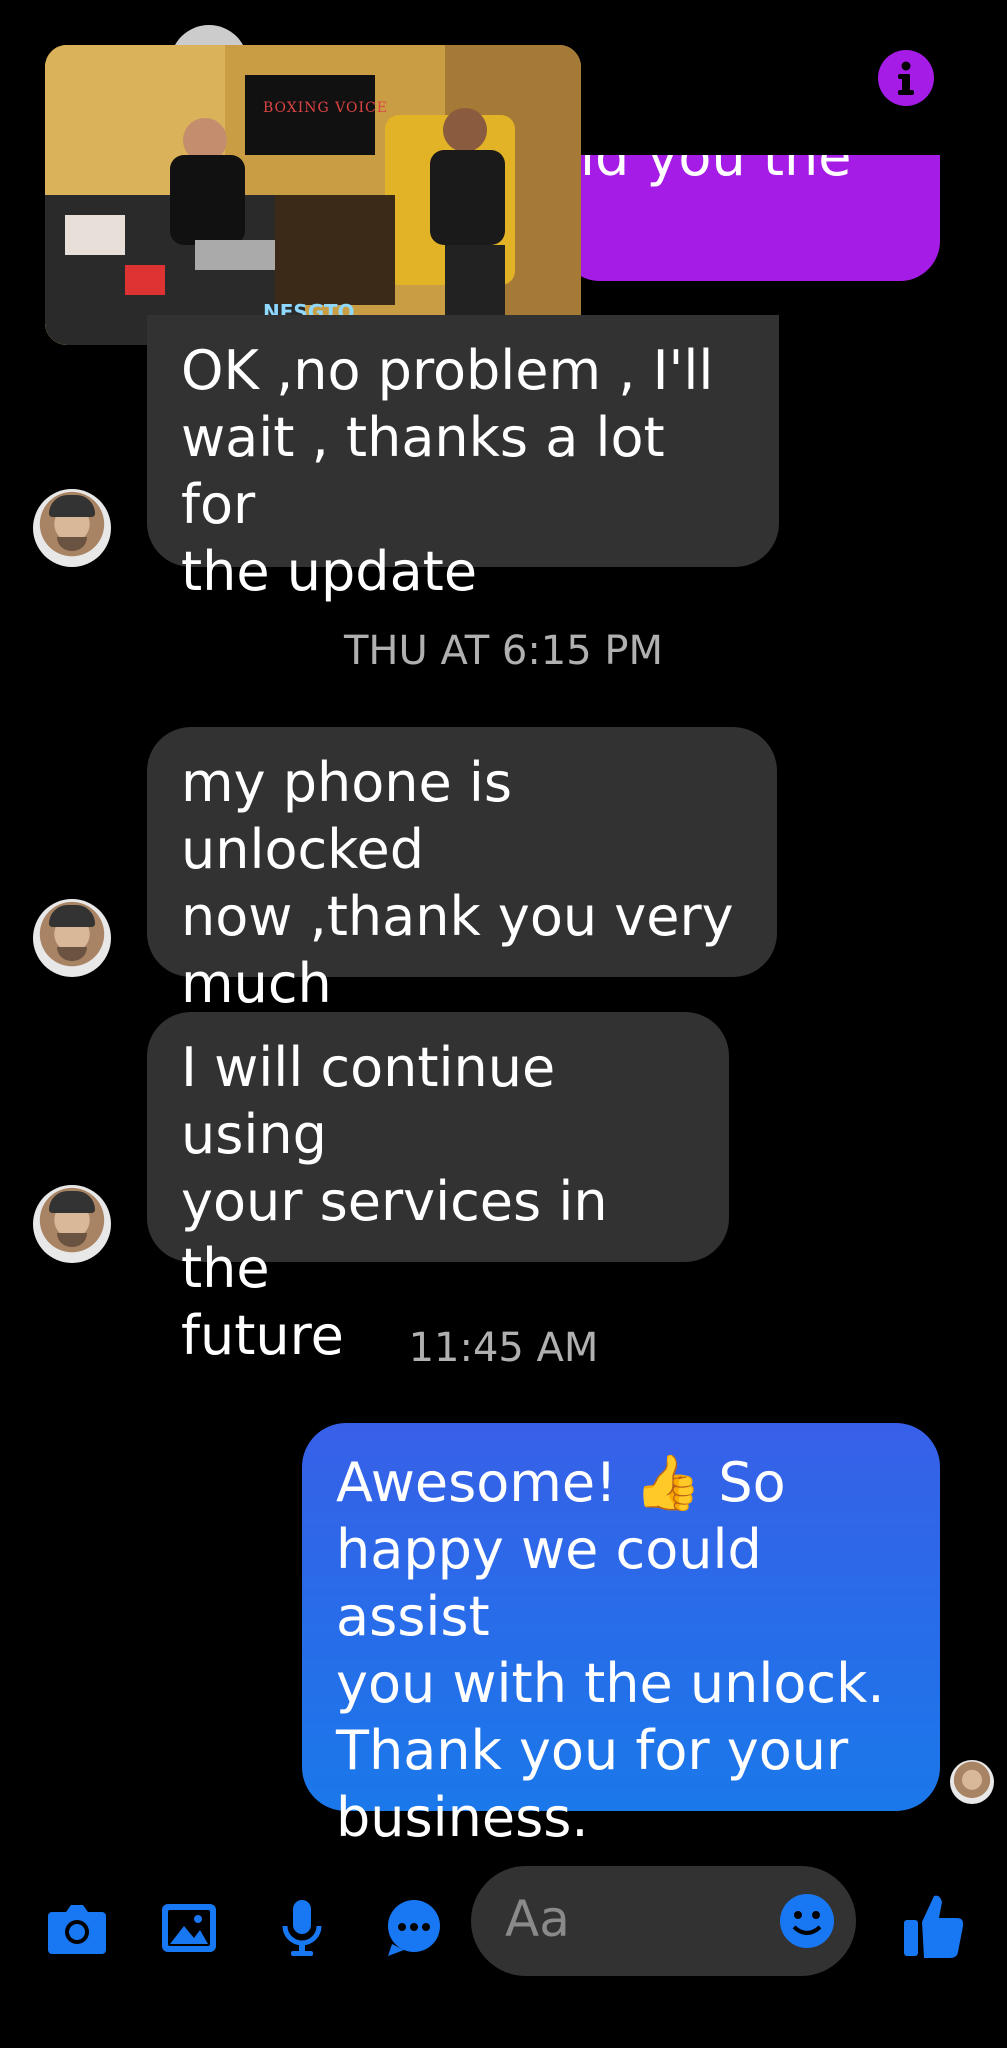 The image size is (1007, 2048). I want to click on chat-icon, so click(414, 1928).